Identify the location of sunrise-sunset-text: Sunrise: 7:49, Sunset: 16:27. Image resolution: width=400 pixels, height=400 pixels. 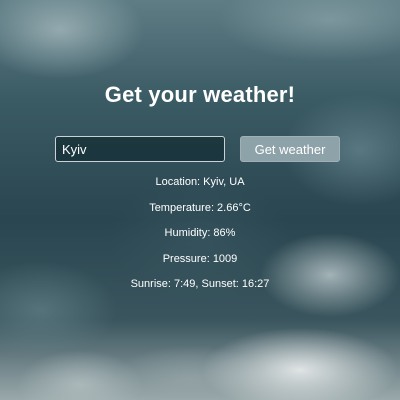
(200, 284).